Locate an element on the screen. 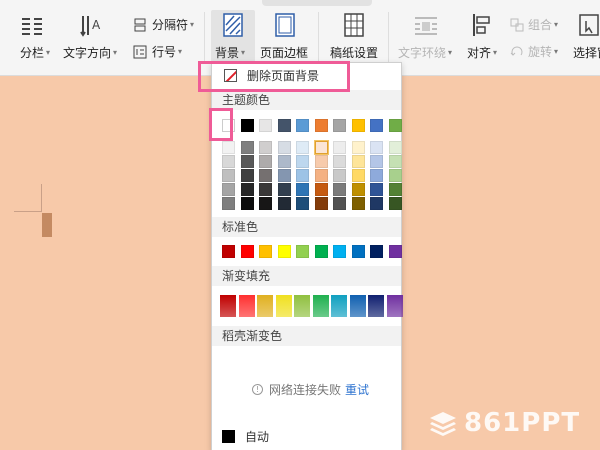  columns-button: 分栏 ▾ is located at coordinates (35, 52).